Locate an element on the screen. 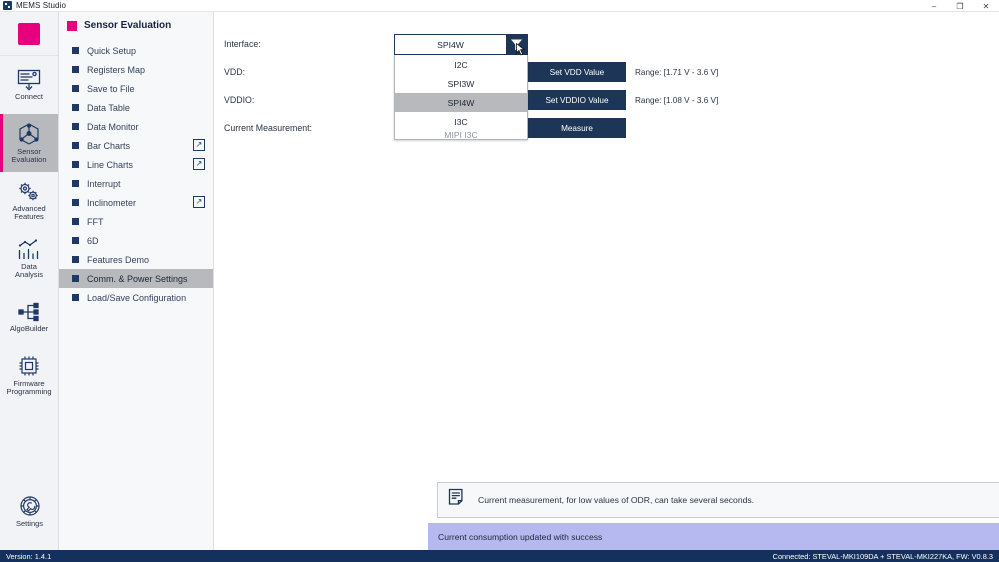  rail-item-settings: Settings is located at coordinates (29, 511).